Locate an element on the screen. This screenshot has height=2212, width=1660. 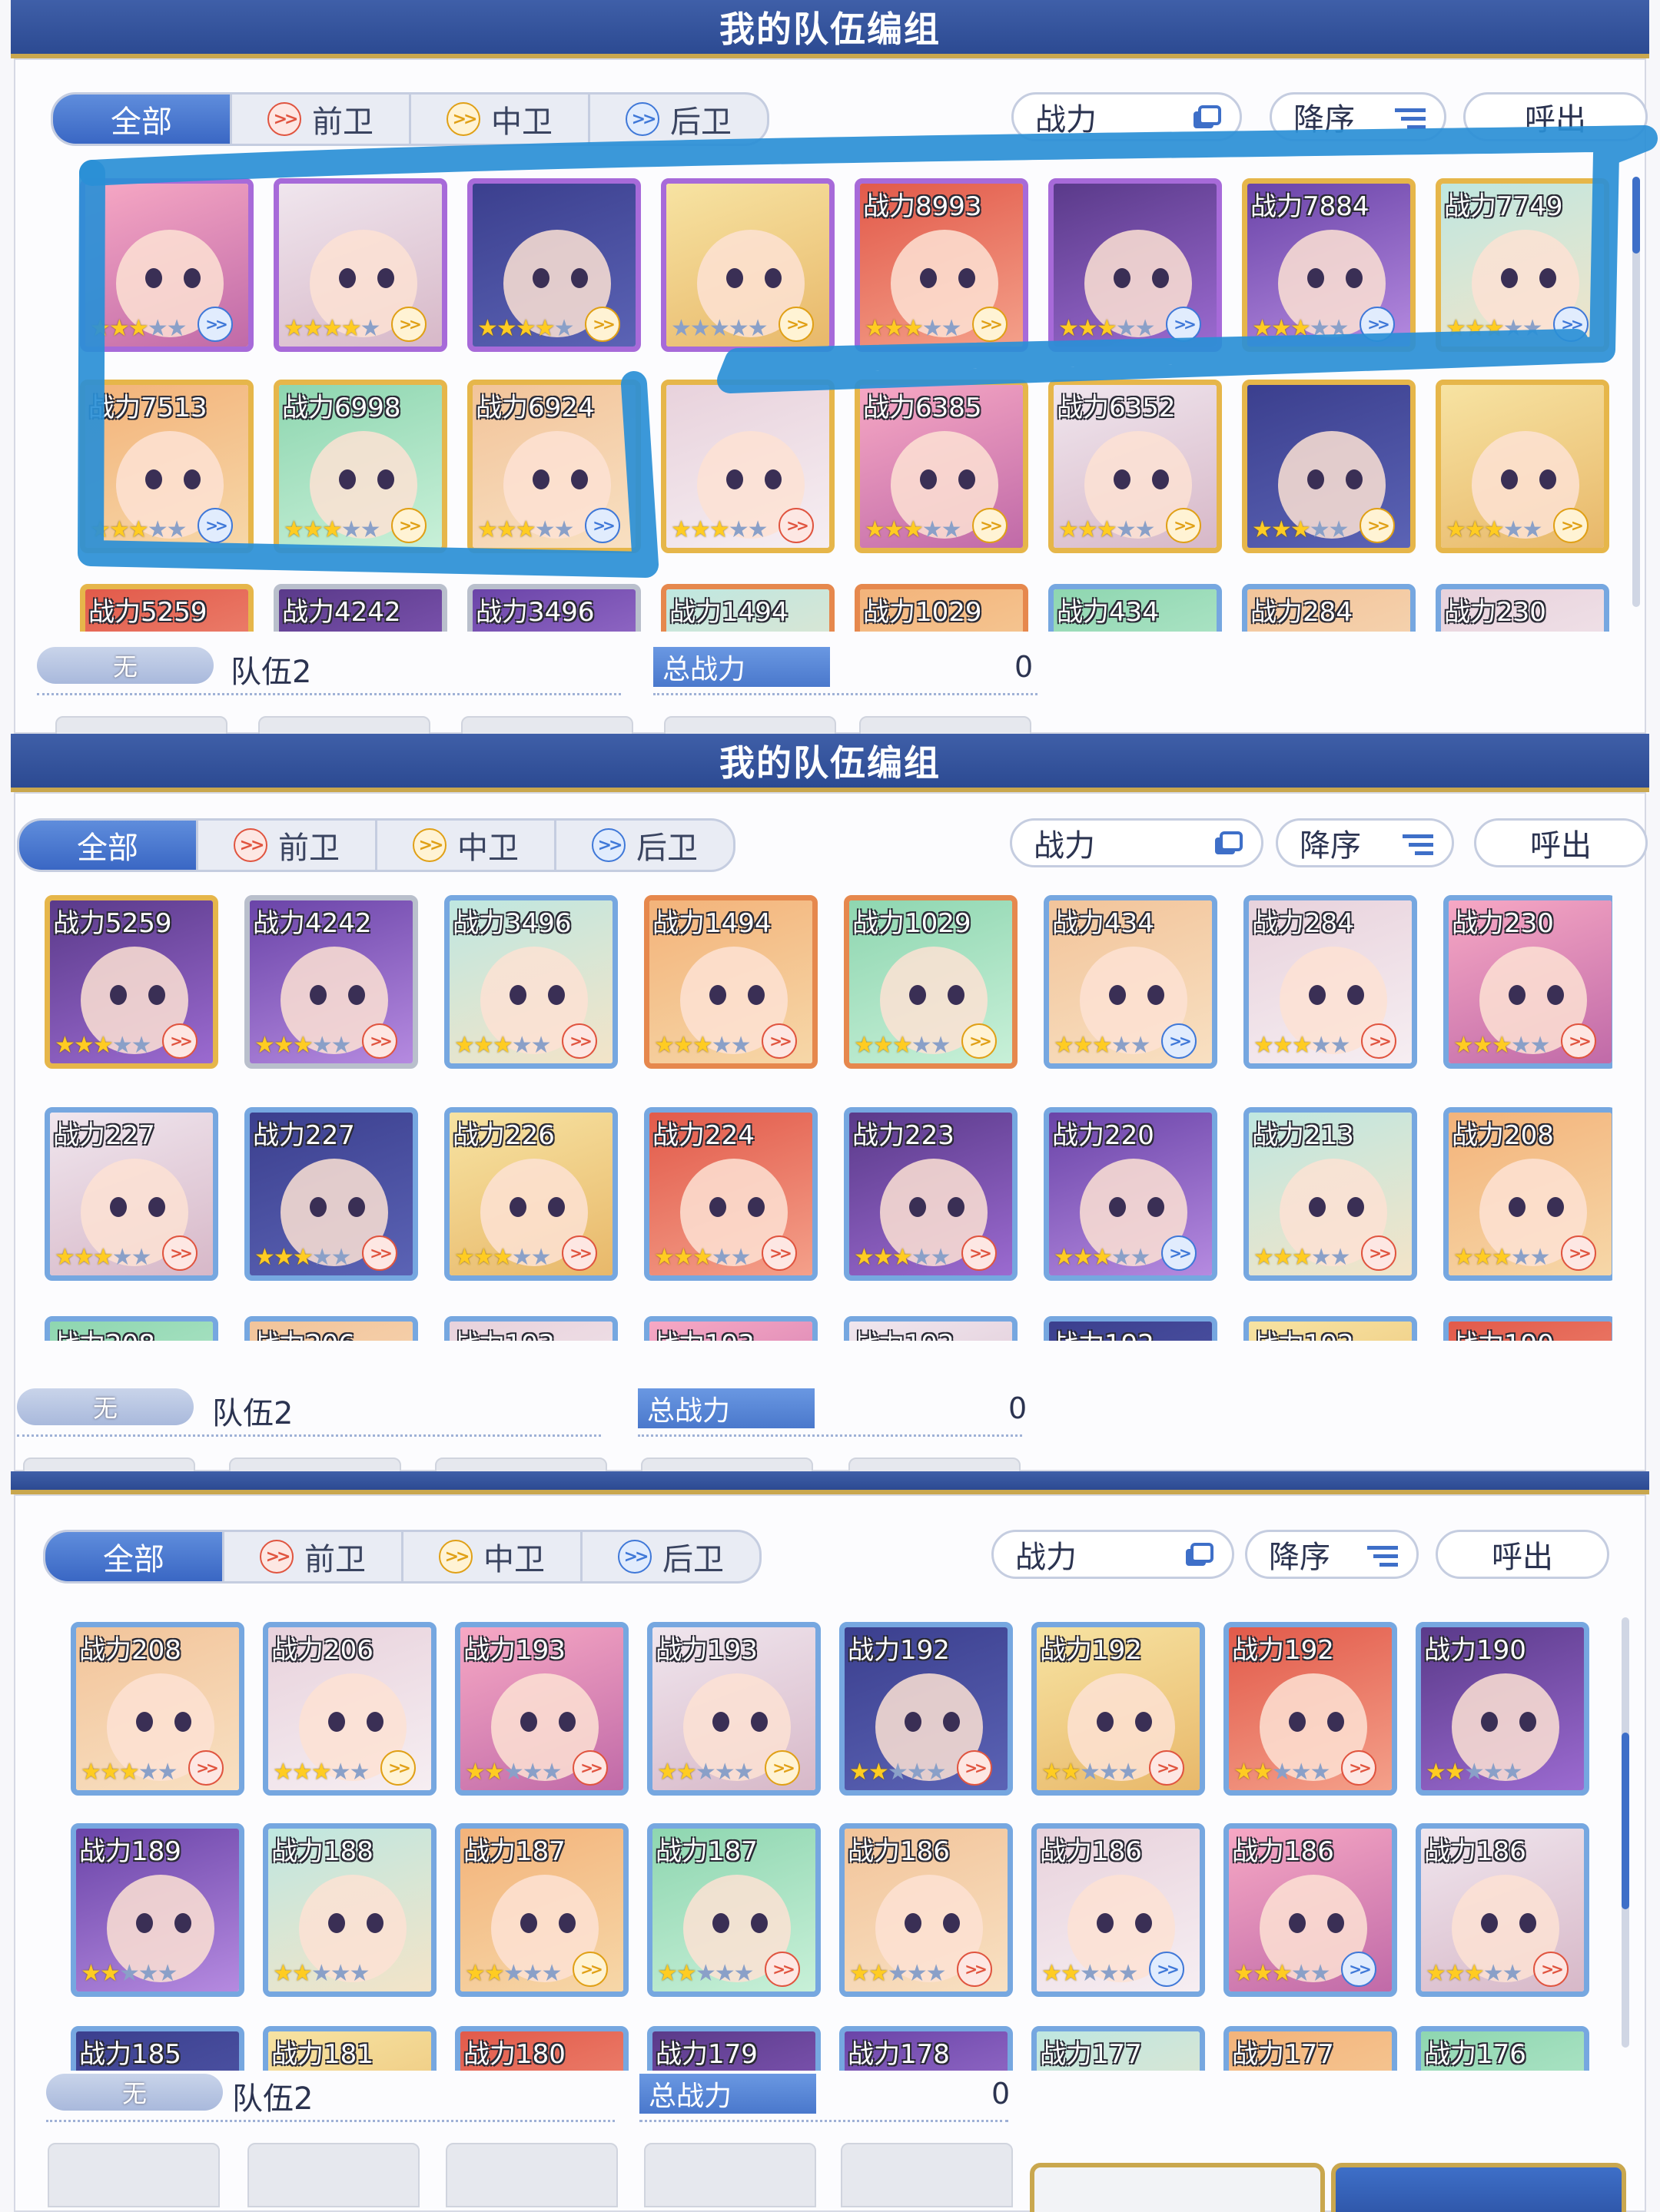
character-card: 战力220 ★★★★★ >> is located at coordinates (1130, 1194).